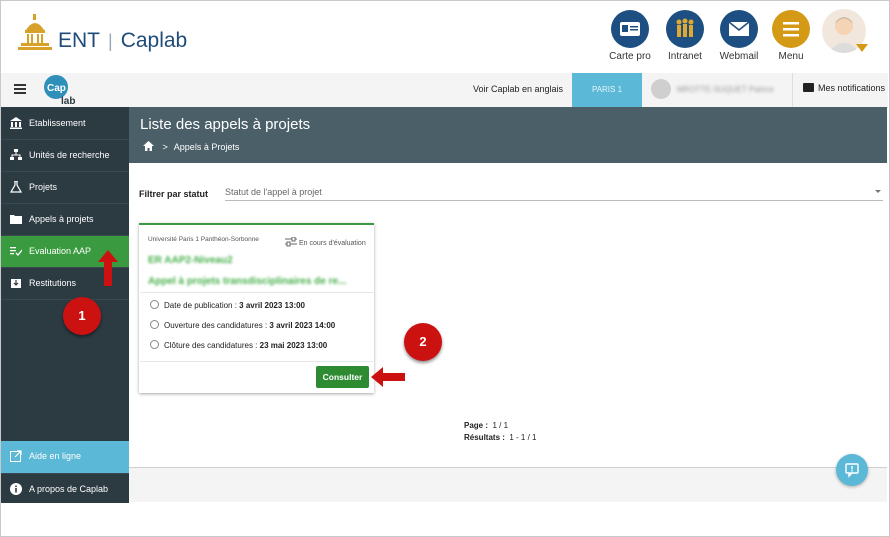 The width and height of the screenshot is (890, 537). Describe the element at coordinates (291, 241) in the screenshot. I see `sliders-icon` at that location.